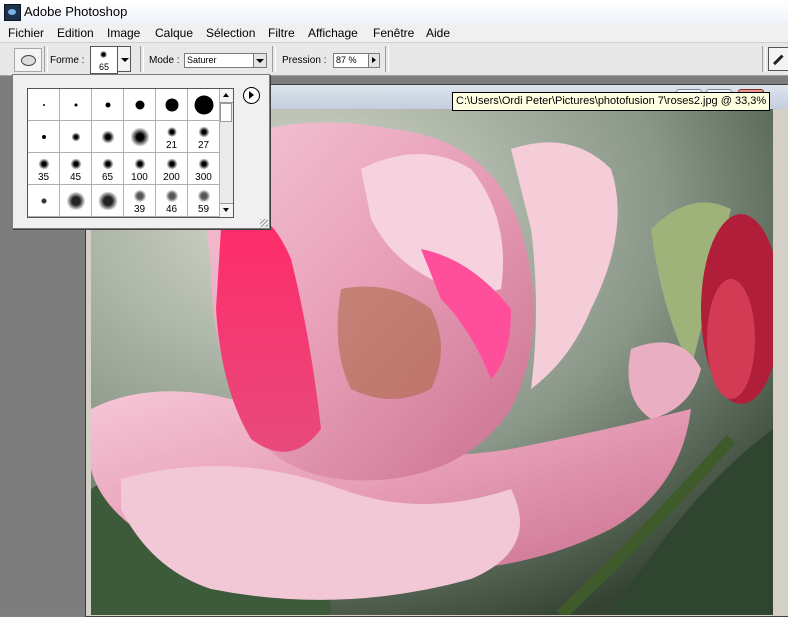 This screenshot has width=788, height=617. I want to click on mode-label: Mode :, so click(164, 60).